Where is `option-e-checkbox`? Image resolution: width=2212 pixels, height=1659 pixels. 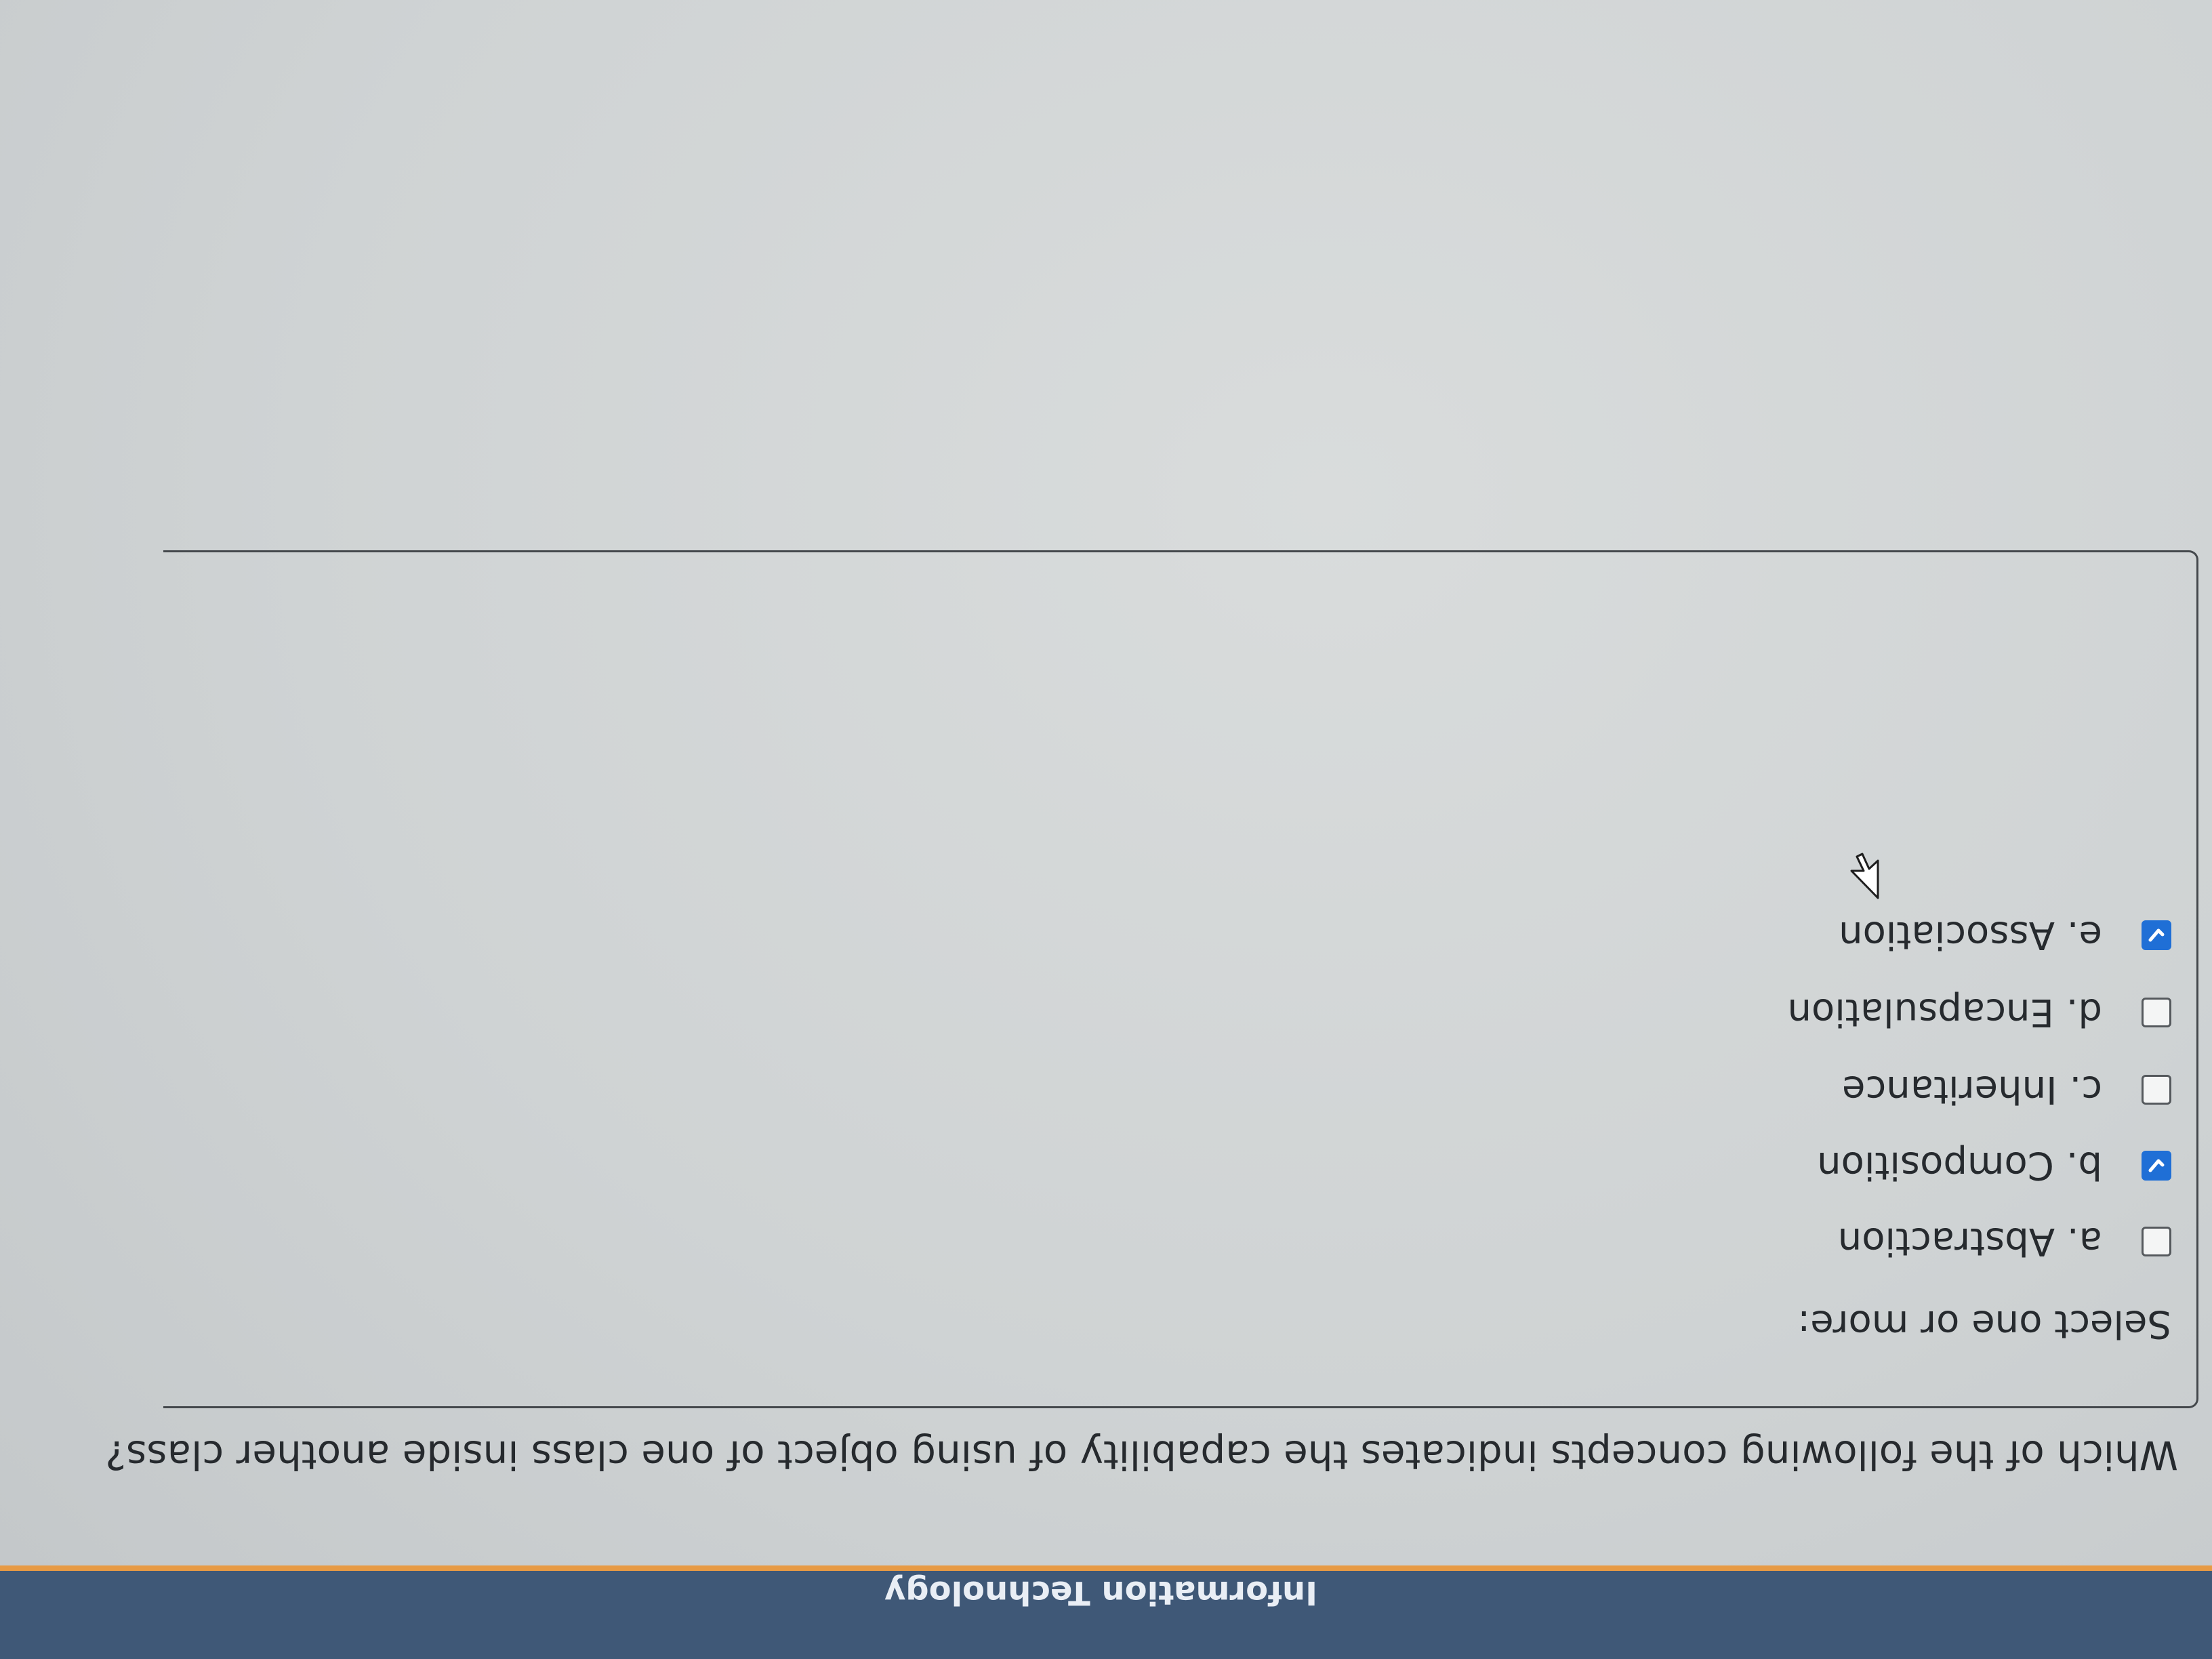 option-e-checkbox is located at coordinates (2156, 935).